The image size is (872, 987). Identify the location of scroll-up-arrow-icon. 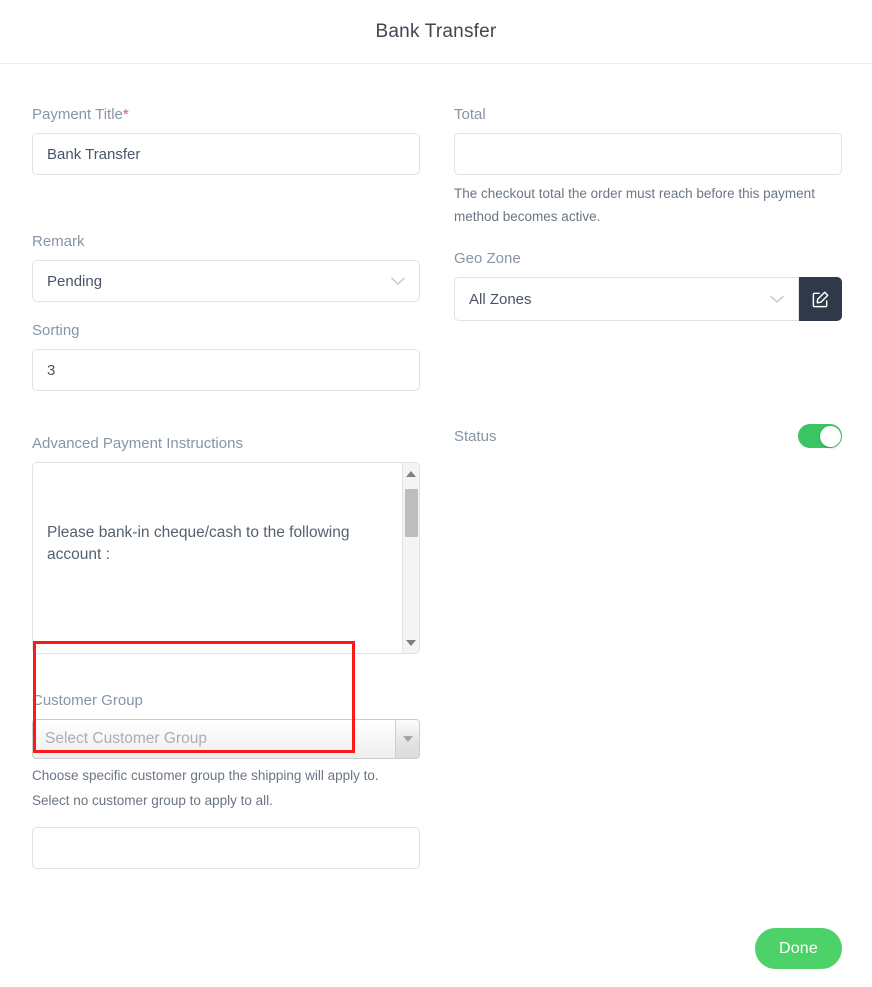
(411, 473).